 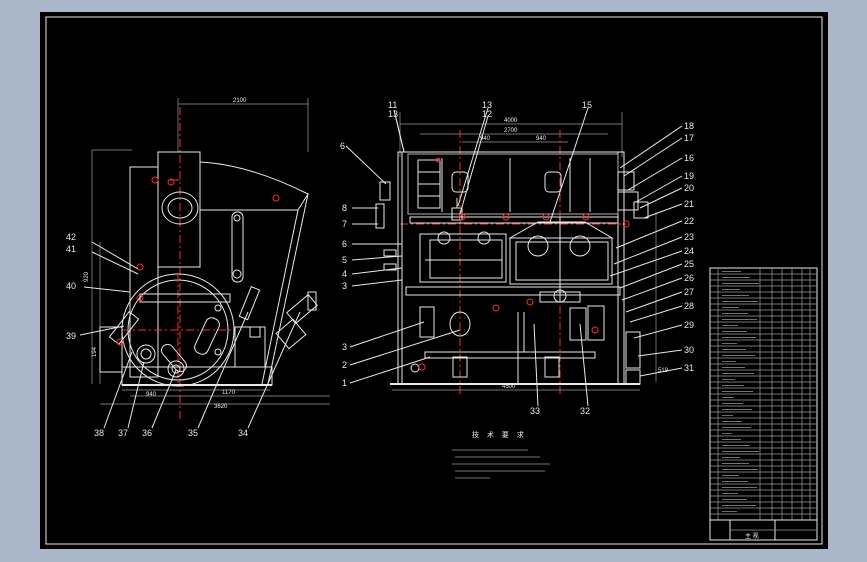 What do you see at coordinates (763, 530) in the screenshot?
I see `title-block: 主 视` at bounding box center [763, 530].